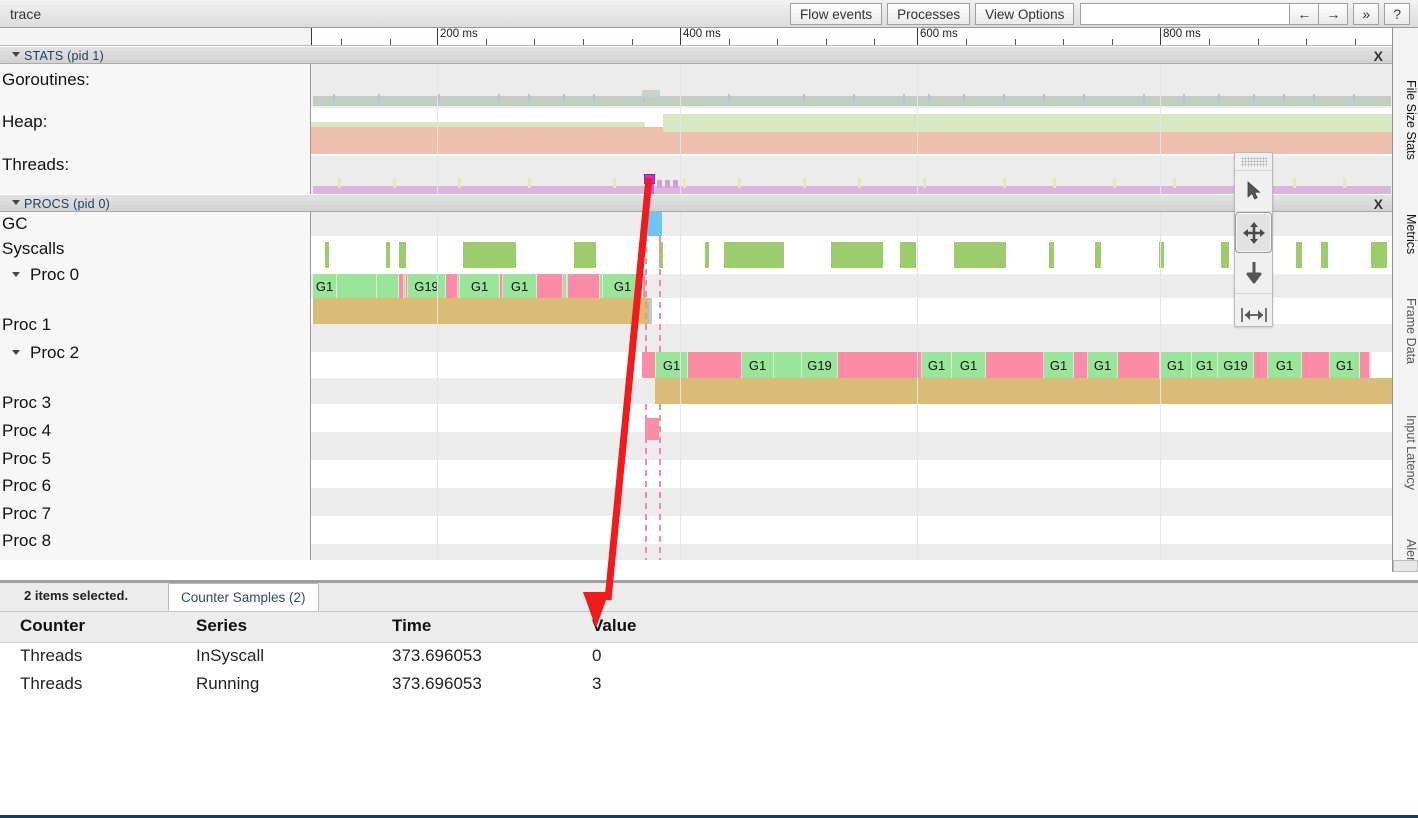 Image resolution: width=1418 pixels, height=818 pixels. What do you see at coordinates (26, 325) in the screenshot?
I see `track-label-proc1: Proc 1` at bounding box center [26, 325].